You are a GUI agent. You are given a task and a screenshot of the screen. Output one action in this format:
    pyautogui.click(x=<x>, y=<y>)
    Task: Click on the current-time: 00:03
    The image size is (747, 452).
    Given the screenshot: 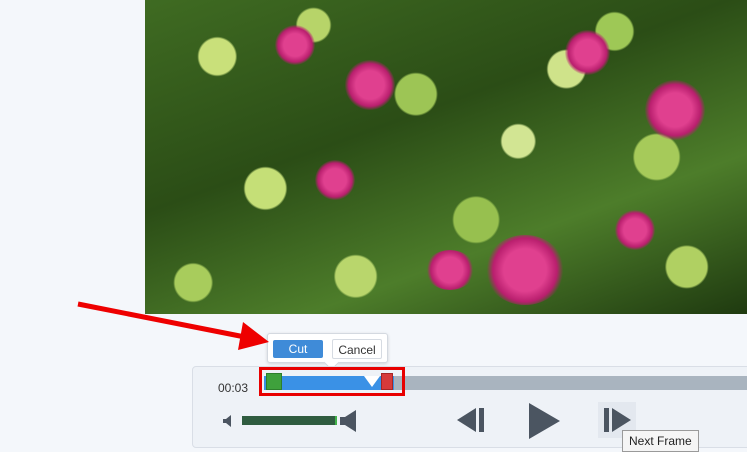 What is the action you would take?
    pyautogui.click(x=233, y=388)
    